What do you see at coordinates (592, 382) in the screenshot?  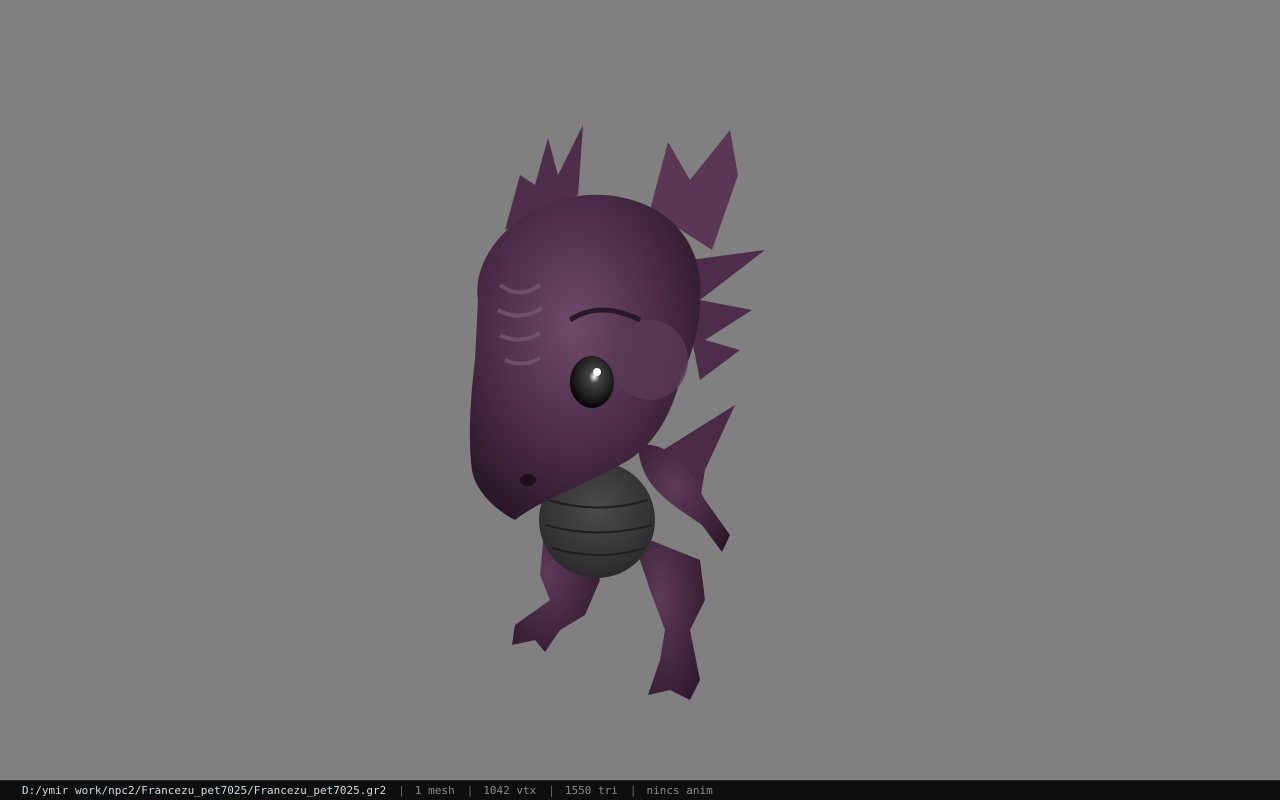 I see `dragon-eye` at bounding box center [592, 382].